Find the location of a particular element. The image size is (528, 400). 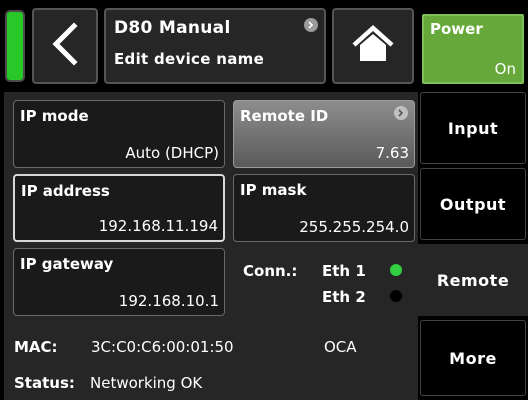

remote-id-label: Remote ID is located at coordinates (284, 116).